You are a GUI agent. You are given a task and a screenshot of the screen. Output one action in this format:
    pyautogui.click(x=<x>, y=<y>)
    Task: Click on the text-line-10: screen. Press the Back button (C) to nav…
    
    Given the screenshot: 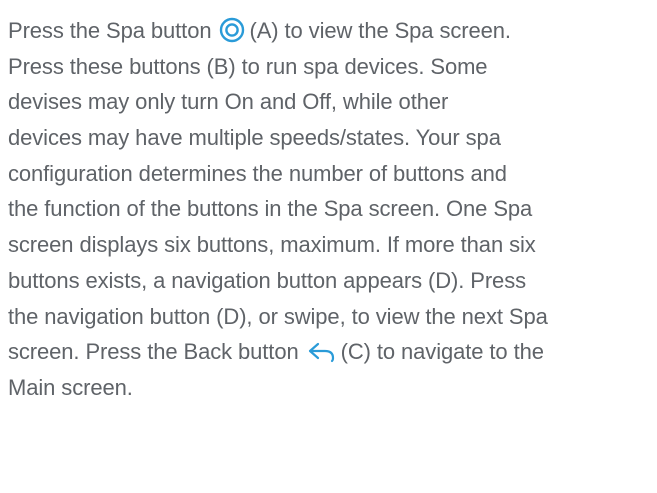 What is the action you would take?
    pyautogui.click(x=332, y=352)
    